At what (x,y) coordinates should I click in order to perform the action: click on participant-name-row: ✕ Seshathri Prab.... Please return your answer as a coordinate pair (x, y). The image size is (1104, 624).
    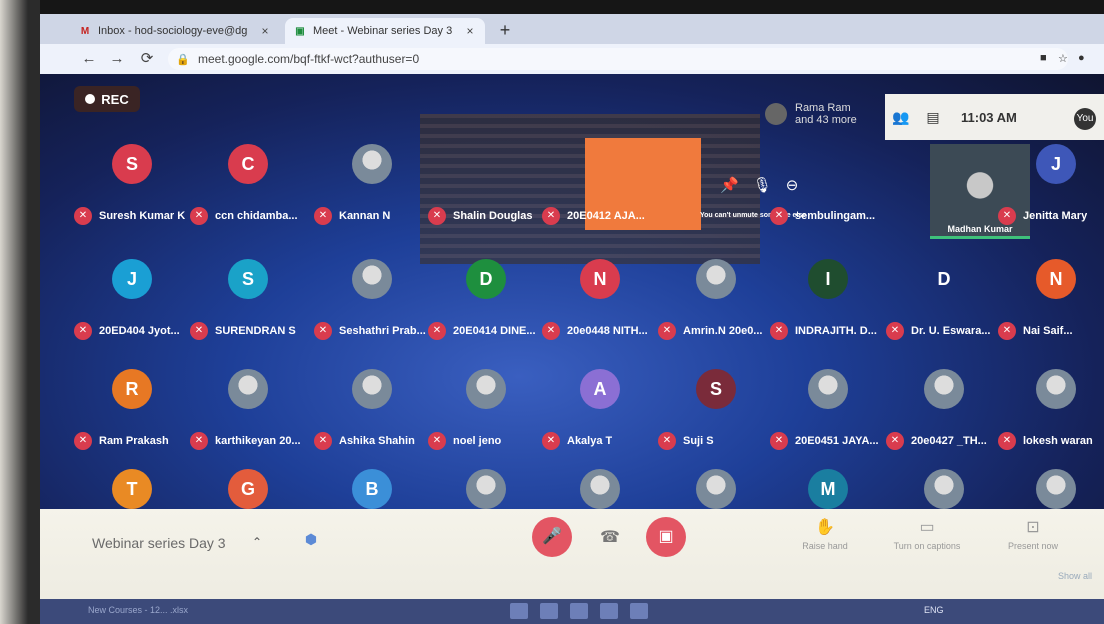
    Looking at the image, I should click on (375, 331).